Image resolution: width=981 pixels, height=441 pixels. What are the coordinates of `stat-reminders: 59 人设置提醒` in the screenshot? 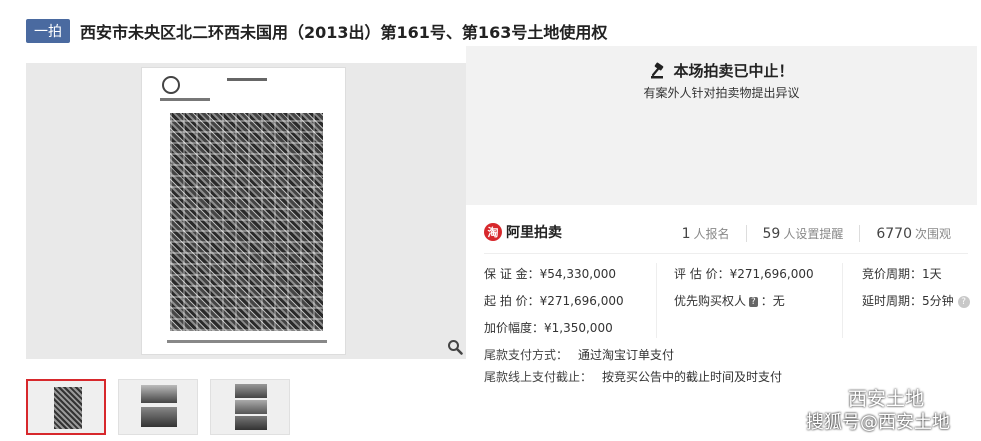 It's located at (802, 233).